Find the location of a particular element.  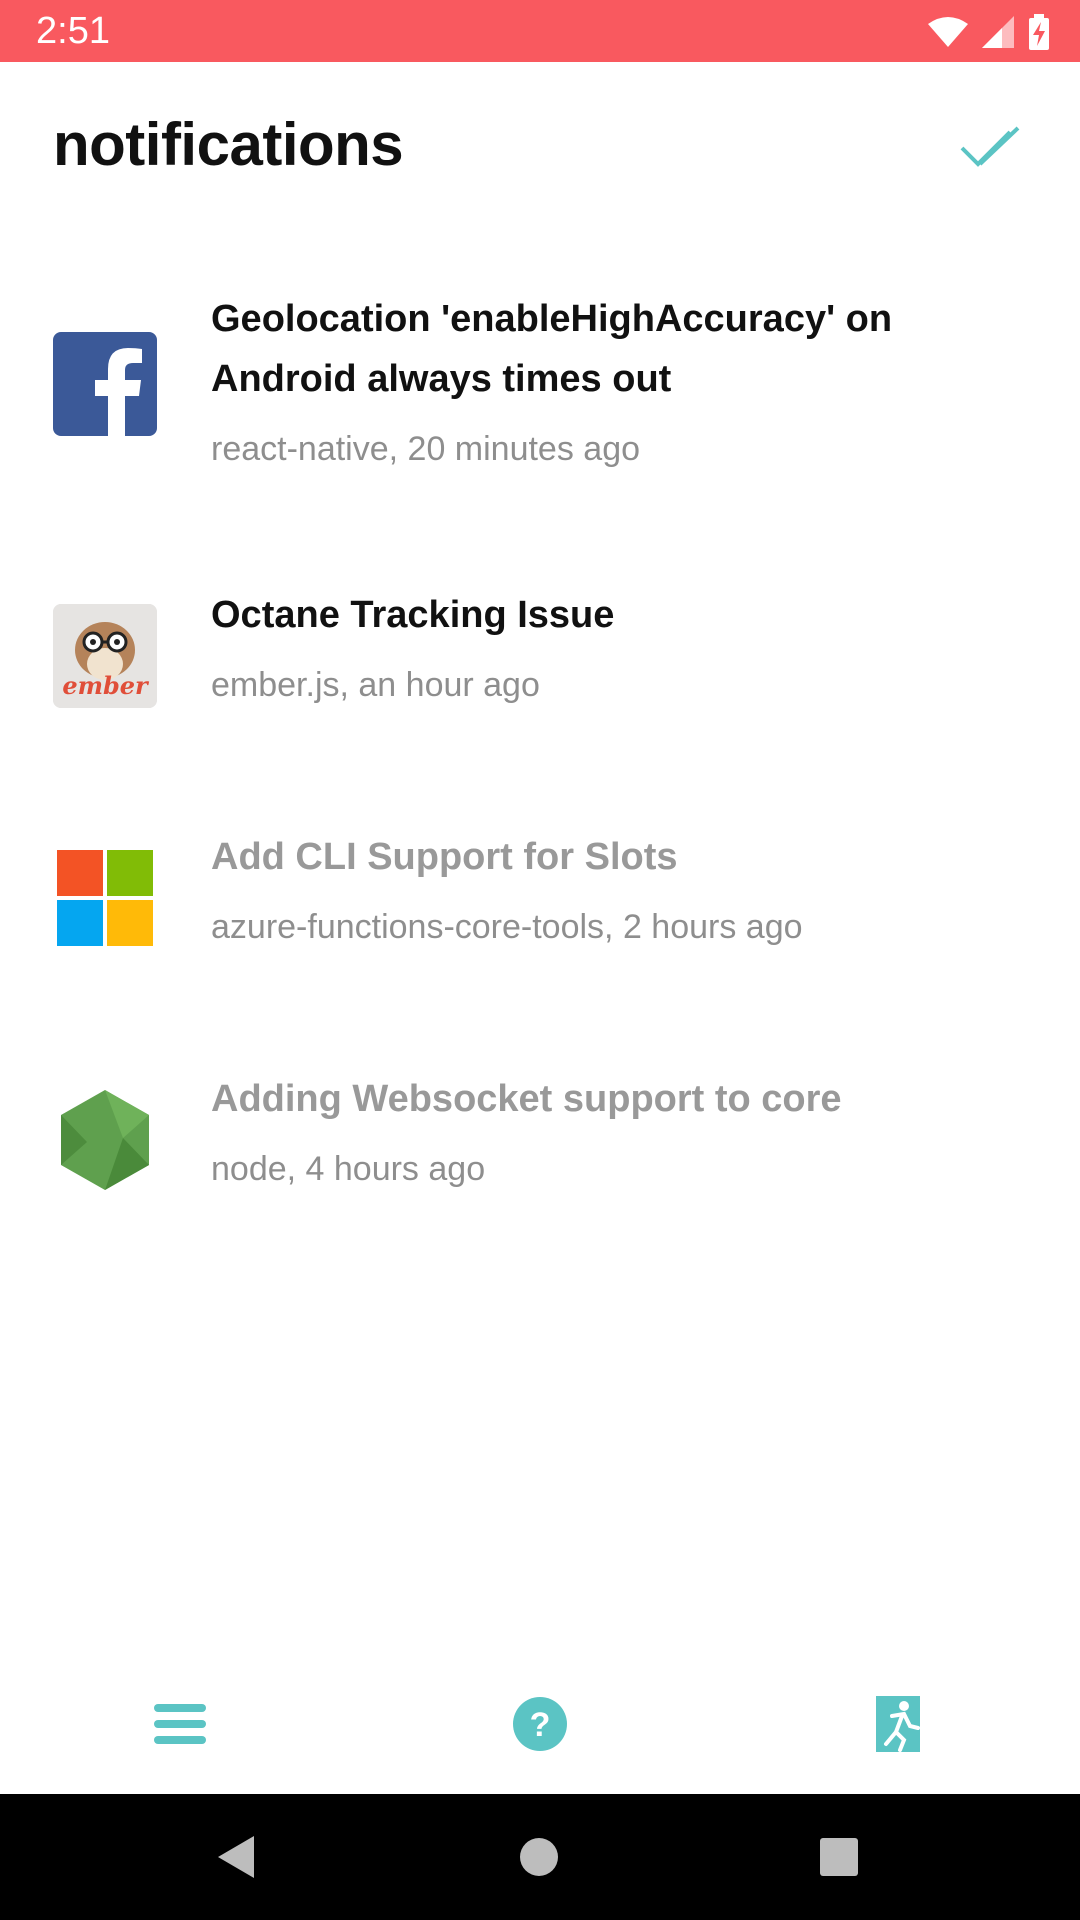

notification-title: Add CLI Support for Slots is located at coordinates (444, 857).